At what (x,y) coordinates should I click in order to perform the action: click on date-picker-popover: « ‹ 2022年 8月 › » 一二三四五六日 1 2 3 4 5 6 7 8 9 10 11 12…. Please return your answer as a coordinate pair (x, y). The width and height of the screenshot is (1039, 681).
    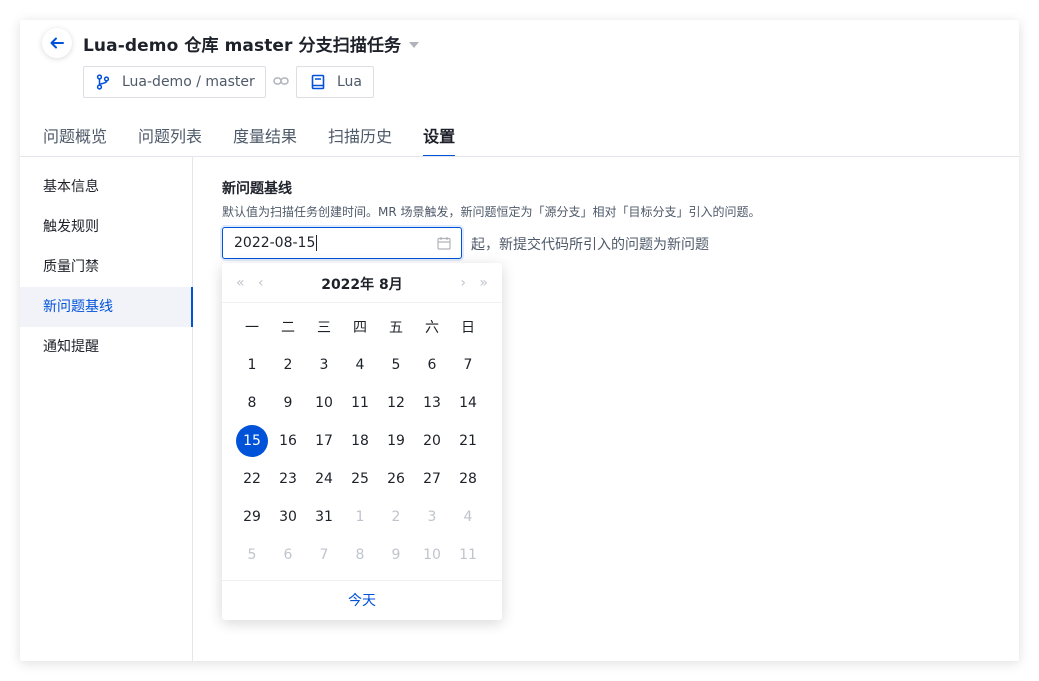
    Looking at the image, I should click on (362, 441).